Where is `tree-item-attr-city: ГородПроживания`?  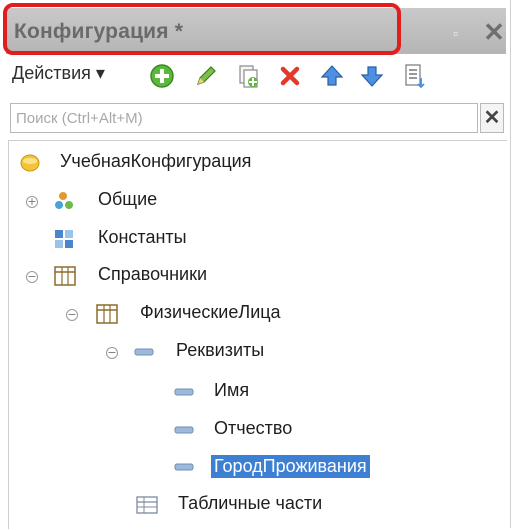 tree-item-attr-city: ГородПроживания is located at coordinates (304, 467).